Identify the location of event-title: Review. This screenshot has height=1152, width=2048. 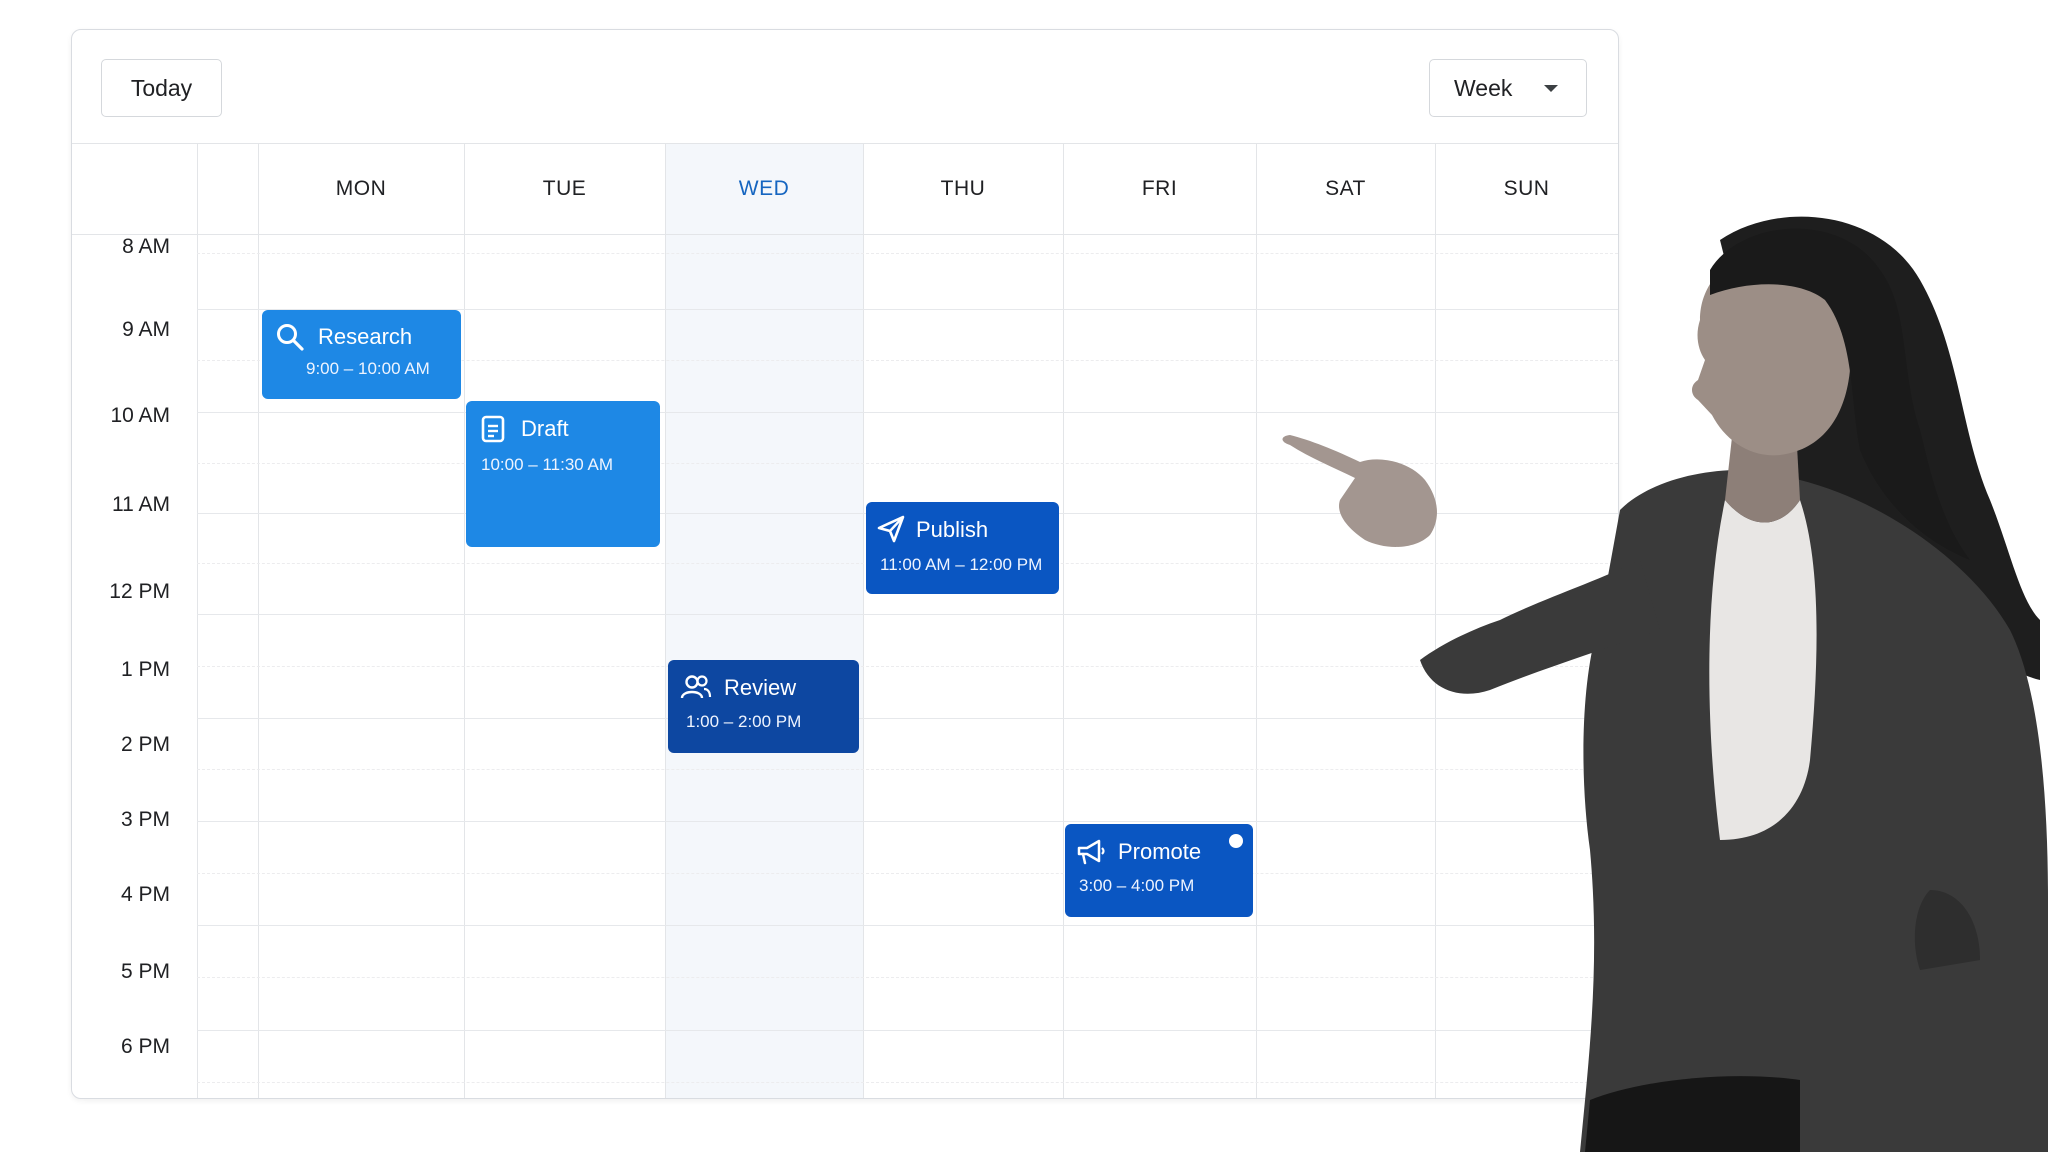
(760, 687).